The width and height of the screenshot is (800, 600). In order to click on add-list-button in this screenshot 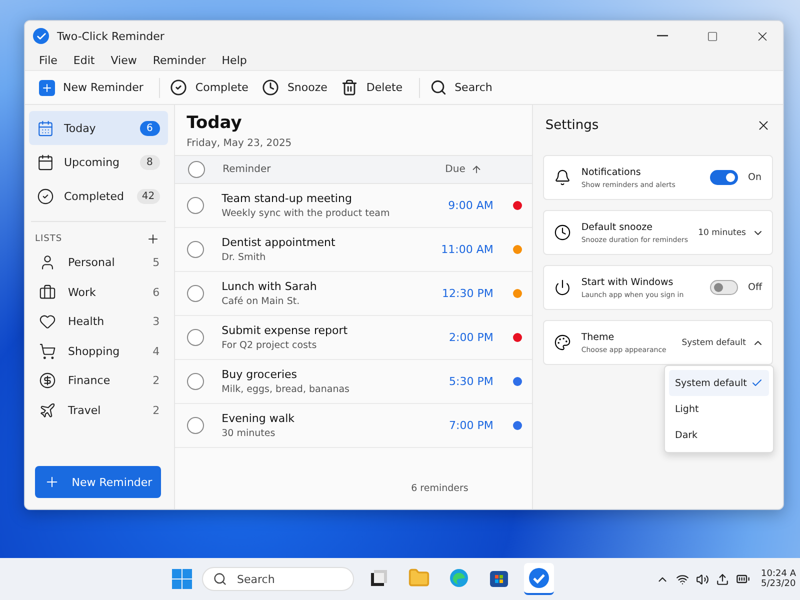, I will do `click(153, 239)`.